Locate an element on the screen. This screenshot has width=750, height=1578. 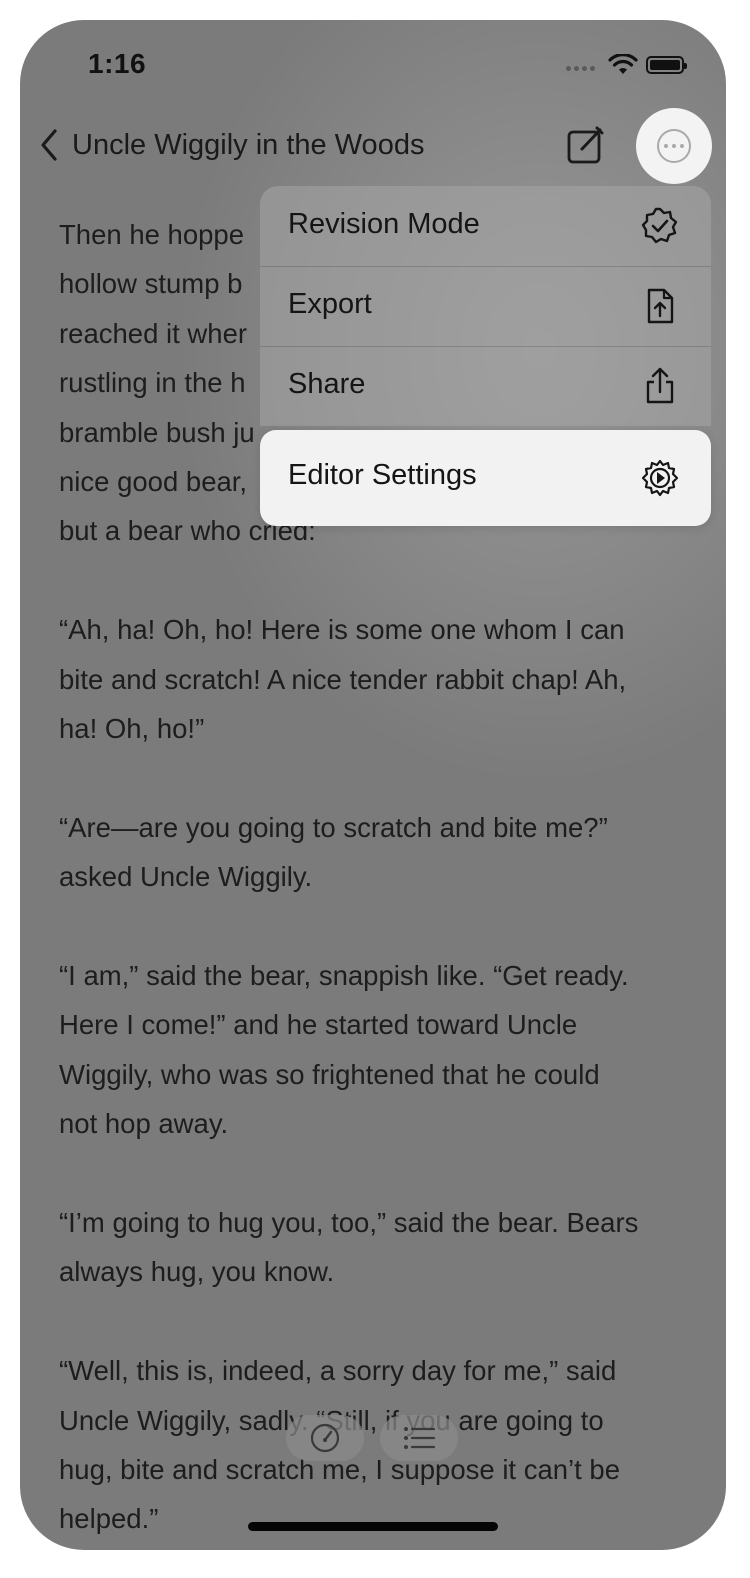
status-time: 1:16 is located at coordinates (117, 63).